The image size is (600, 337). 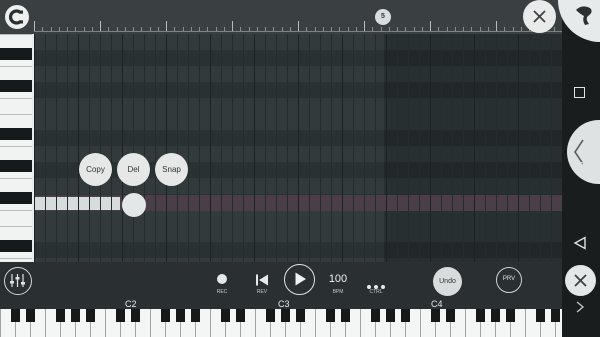 What do you see at coordinates (299, 279) in the screenshot?
I see `play-icon` at bounding box center [299, 279].